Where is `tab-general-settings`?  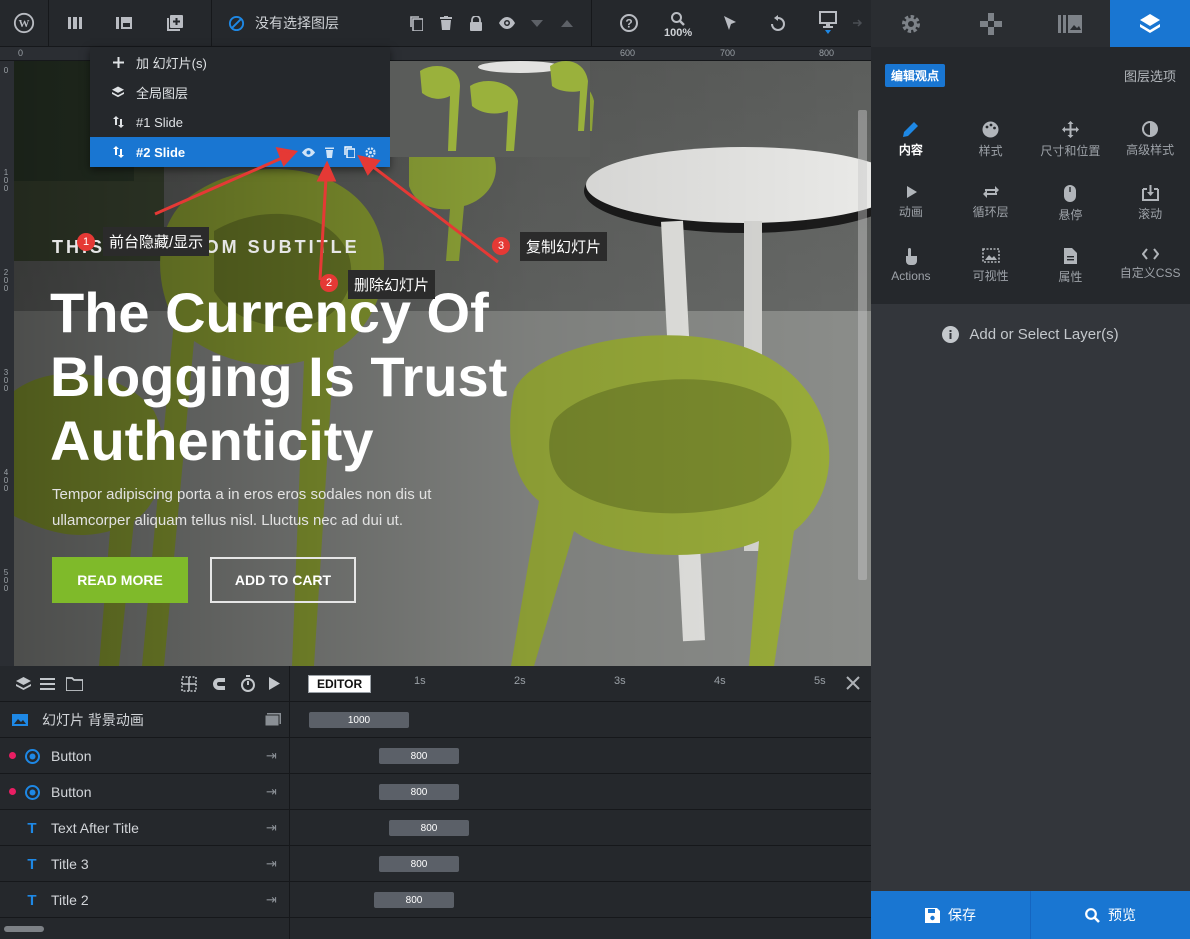
tab-general-settings is located at coordinates (911, 23).